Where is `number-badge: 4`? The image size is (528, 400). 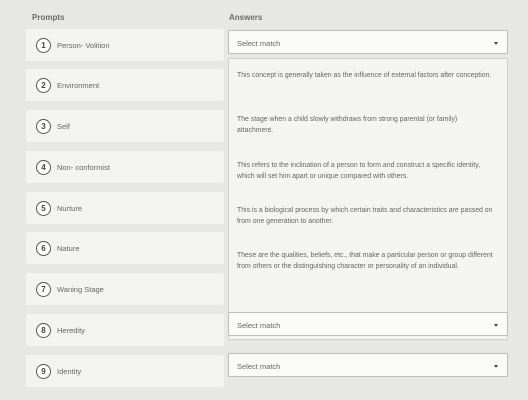 number-badge: 4 is located at coordinates (43, 167).